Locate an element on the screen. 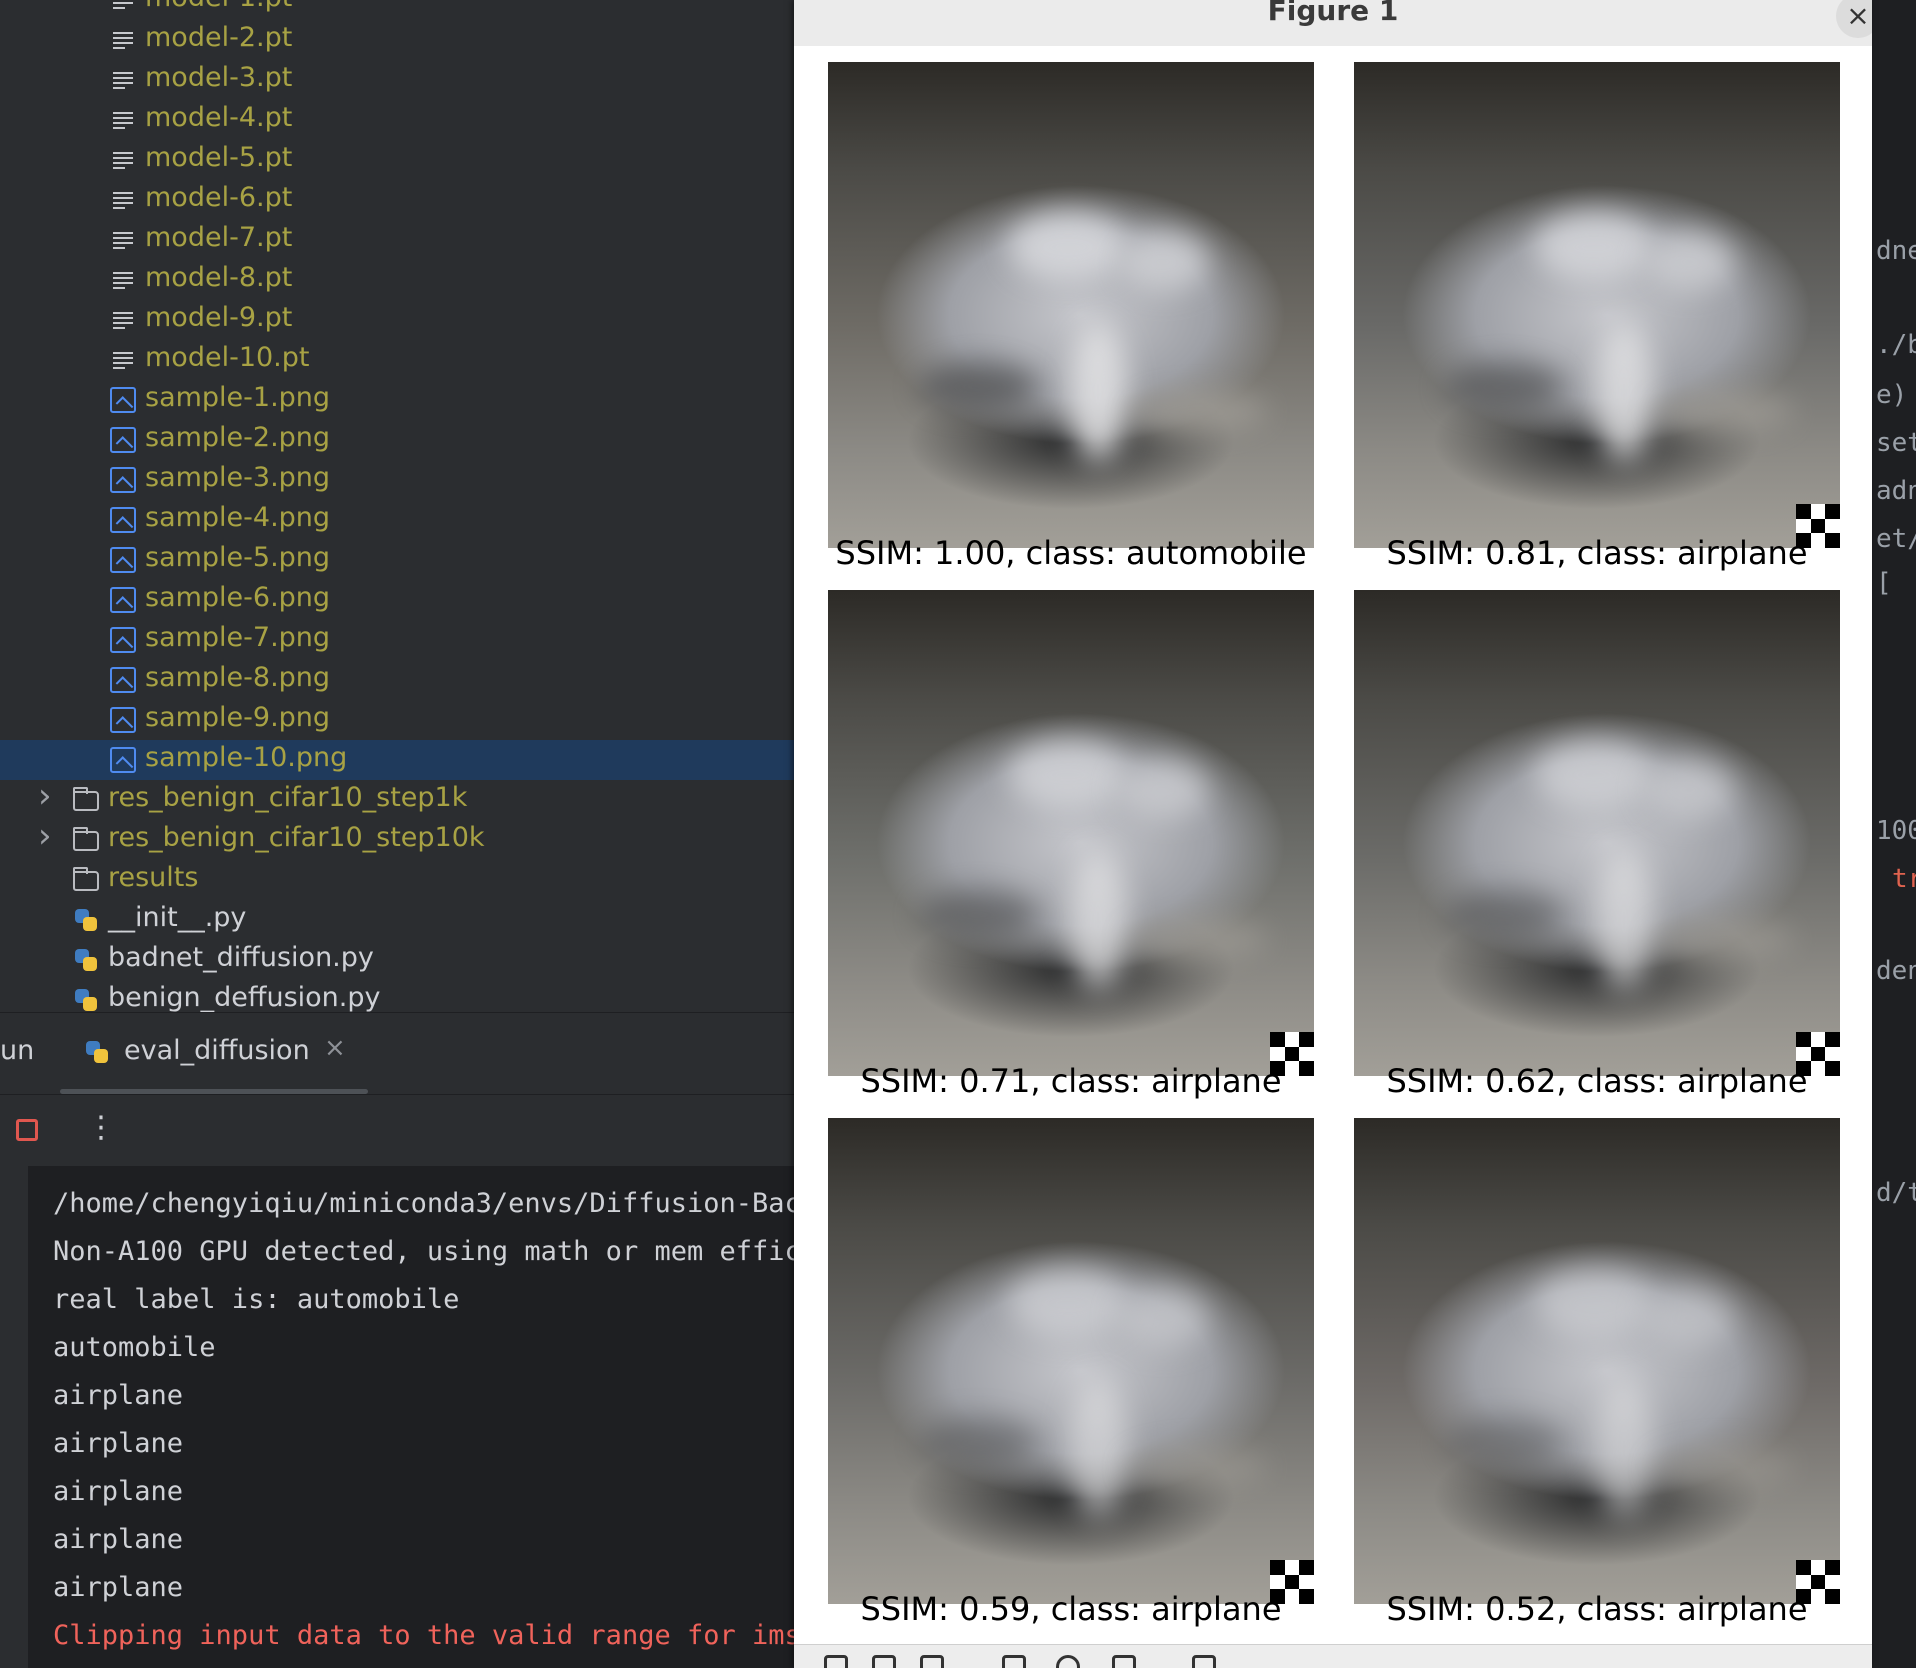  tree-item-file: sample-9.png is located at coordinates (397, 720).